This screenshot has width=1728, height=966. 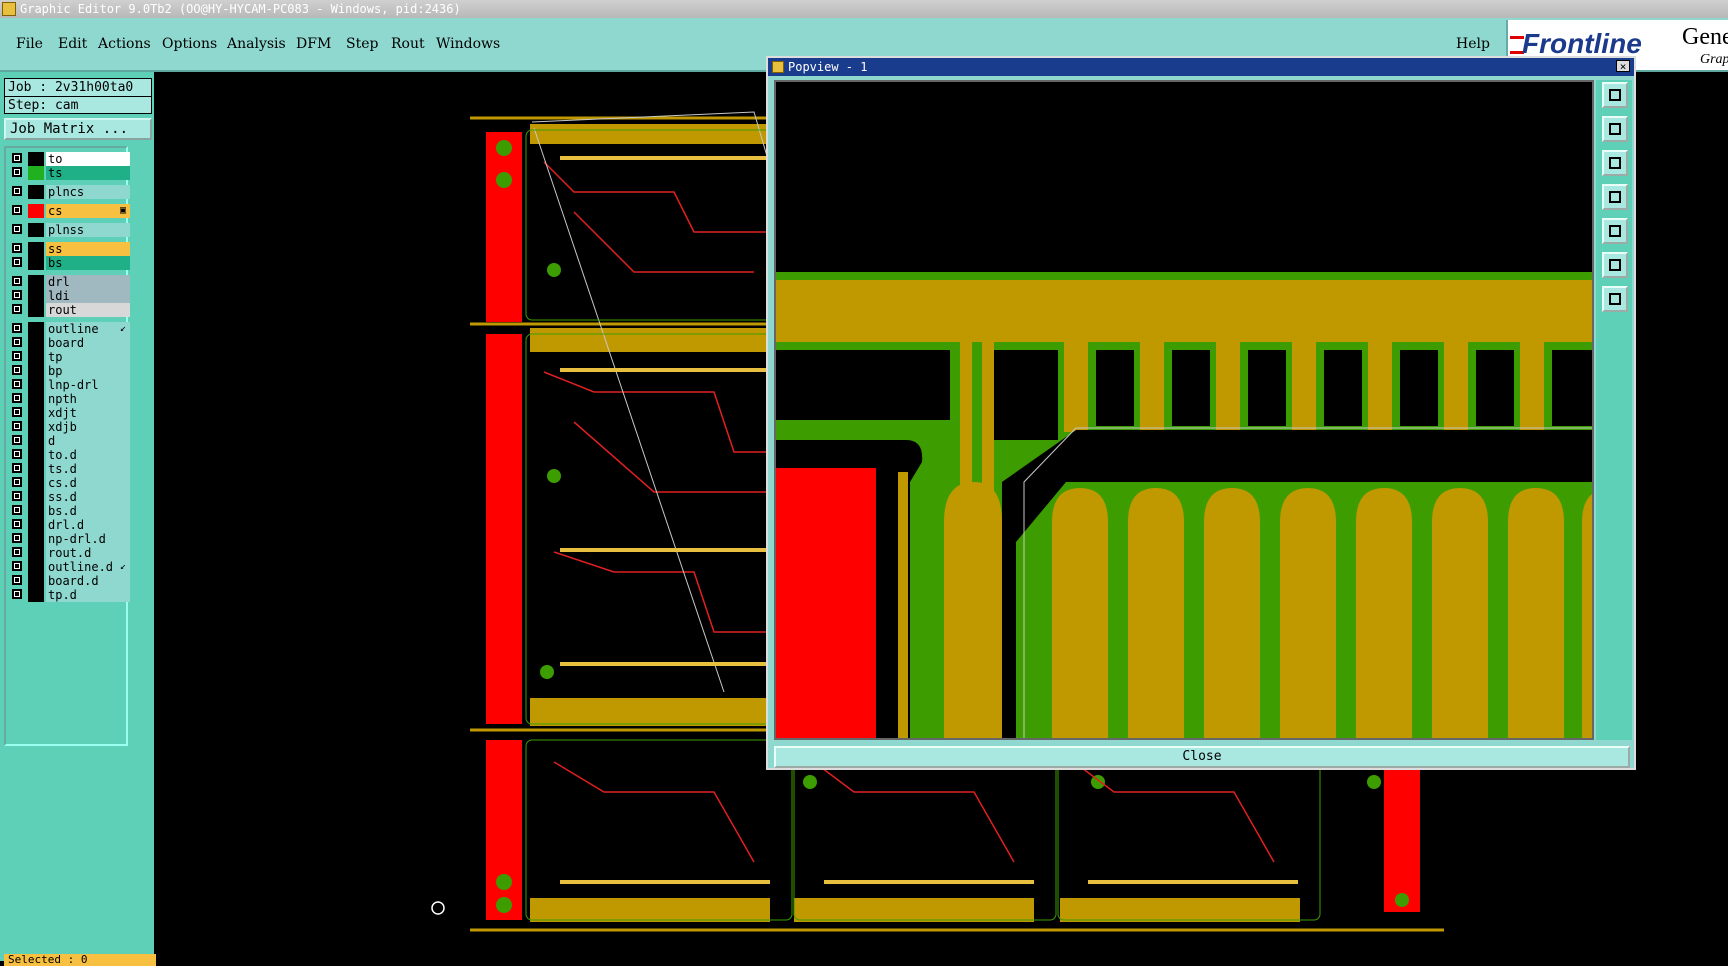 What do you see at coordinates (88, 329) in the screenshot?
I see `layer-name: outline ↙` at bounding box center [88, 329].